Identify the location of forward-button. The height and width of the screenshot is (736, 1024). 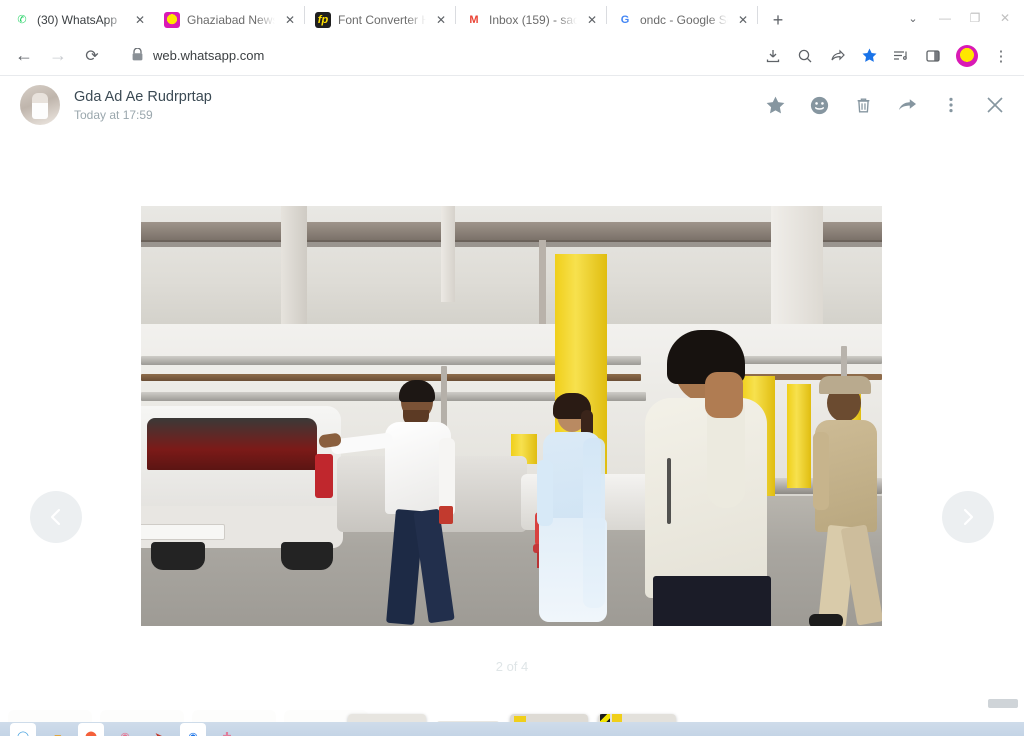
(907, 105).